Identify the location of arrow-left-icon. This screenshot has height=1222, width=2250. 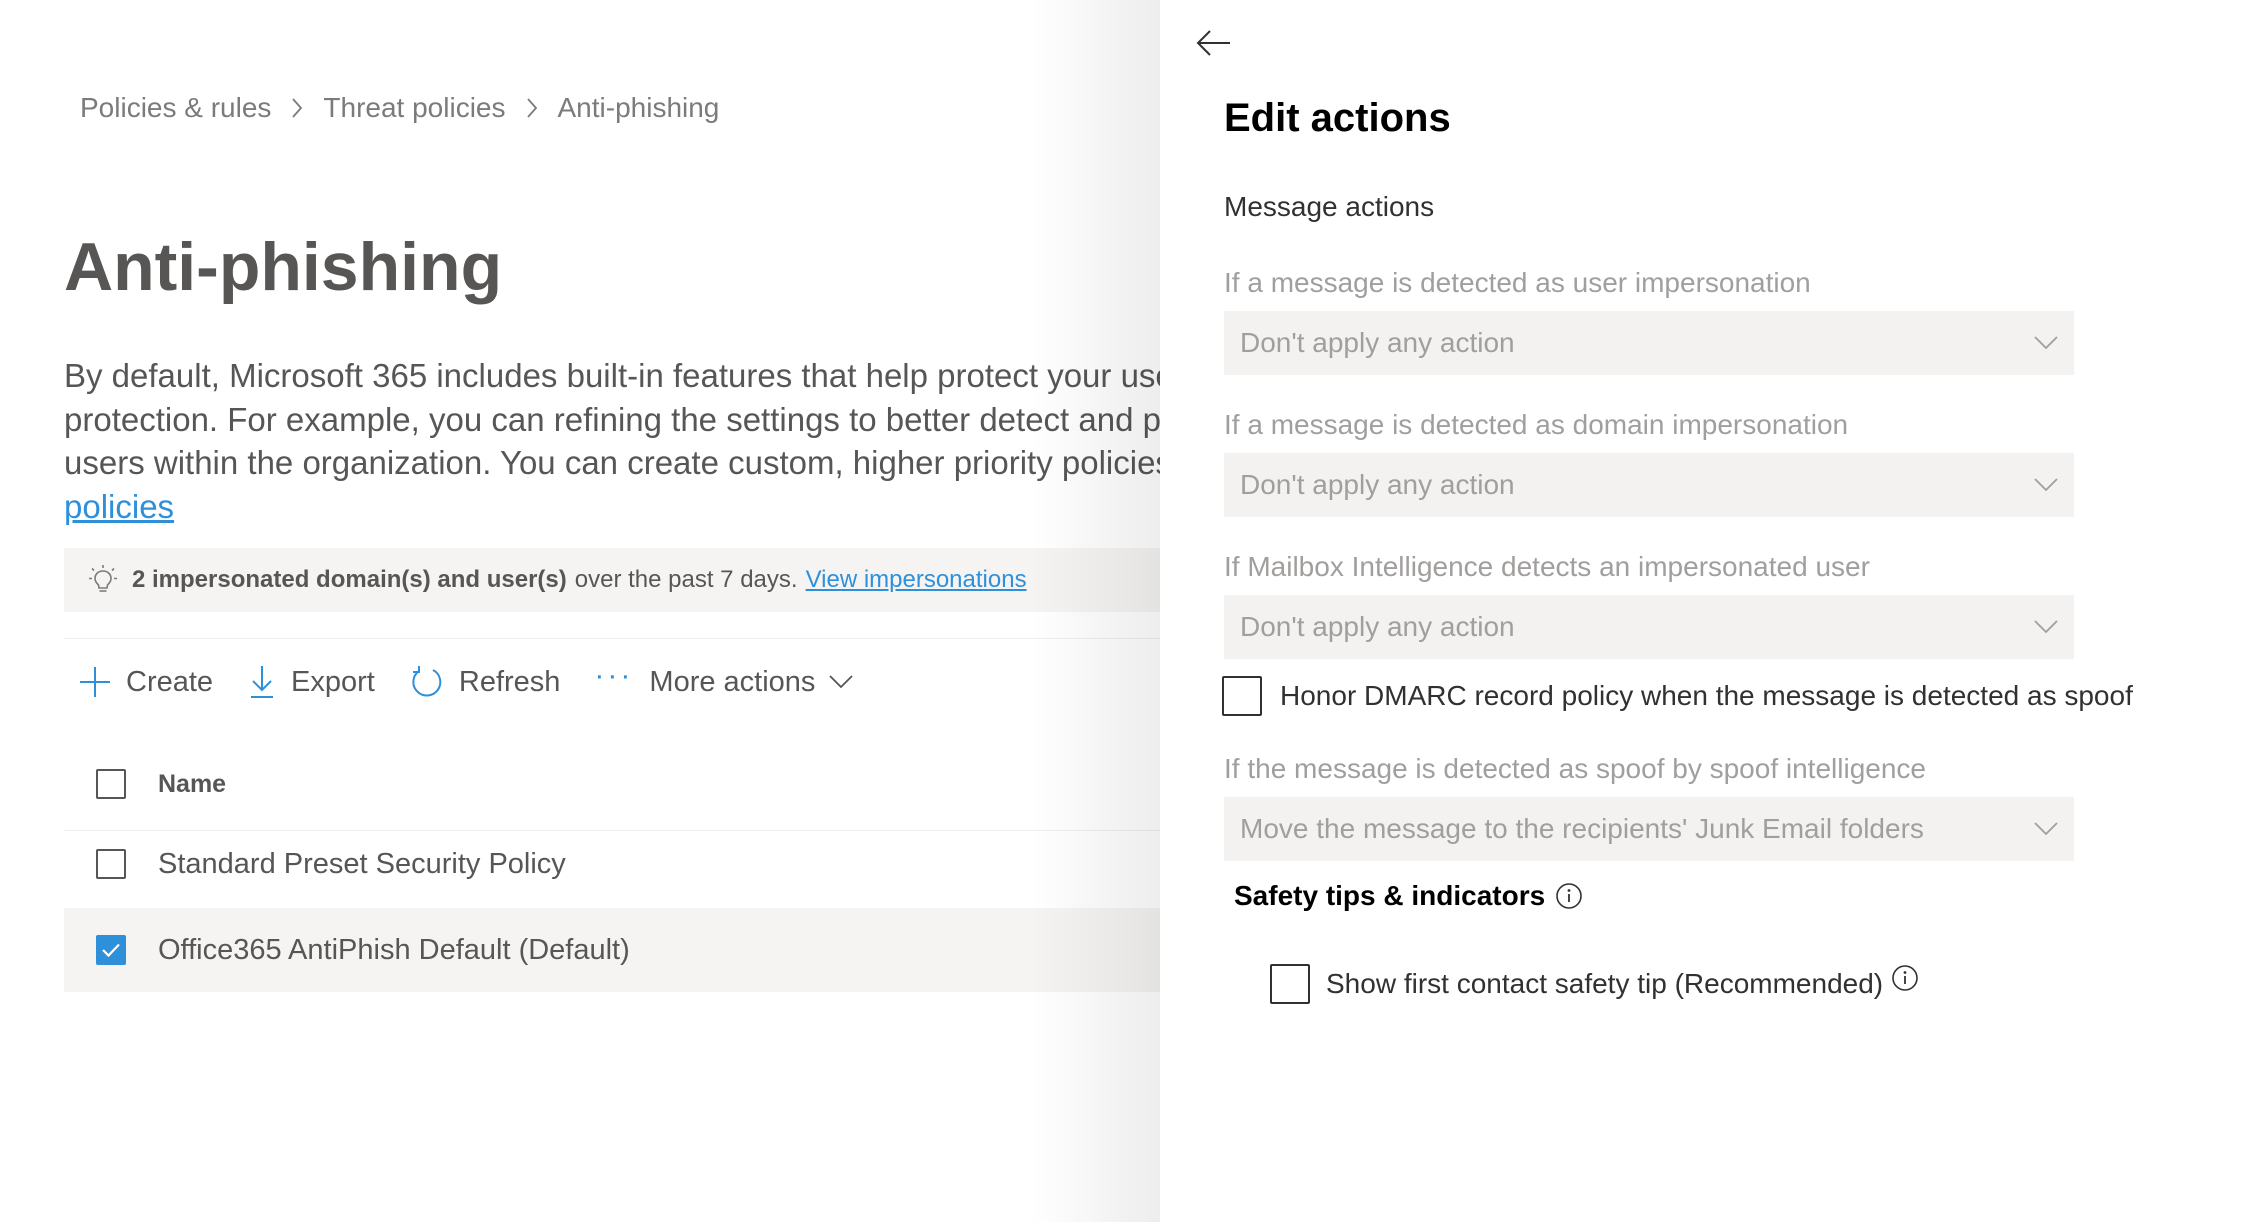
(1213, 43).